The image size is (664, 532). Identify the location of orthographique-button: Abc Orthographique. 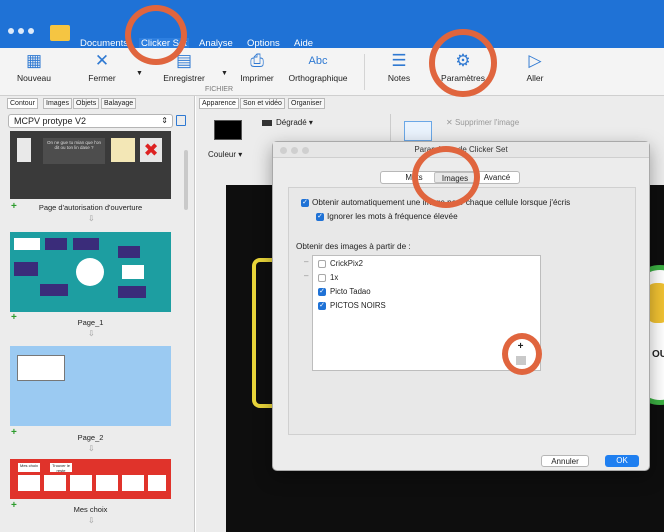
(318, 72).